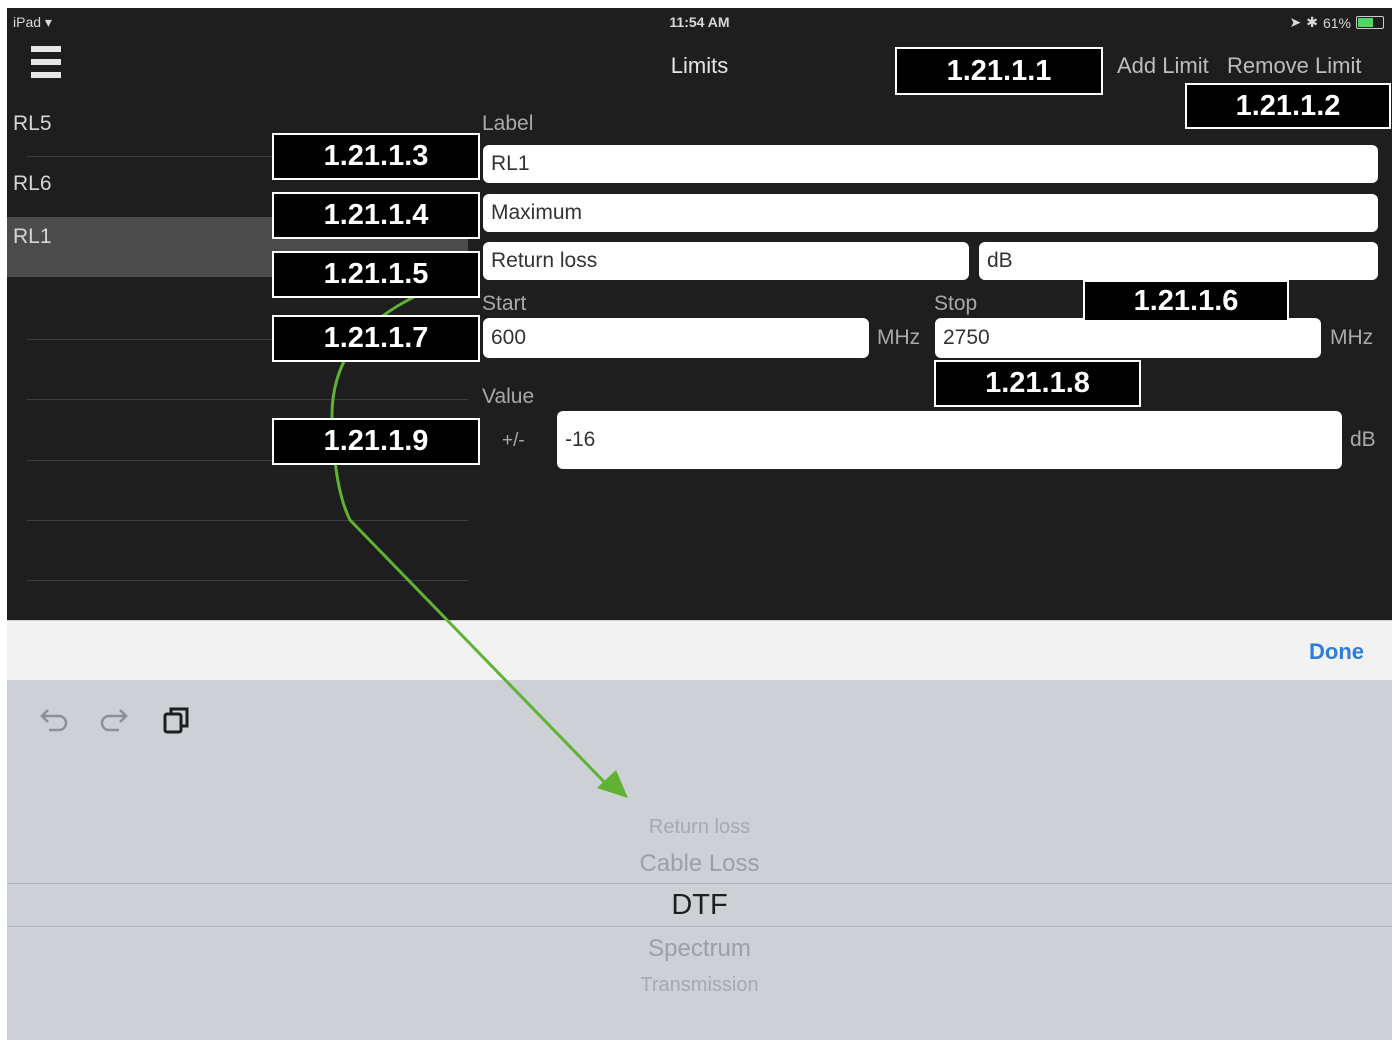  What do you see at coordinates (949, 440) in the screenshot?
I see `limit-value-field: -16` at bounding box center [949, 440].